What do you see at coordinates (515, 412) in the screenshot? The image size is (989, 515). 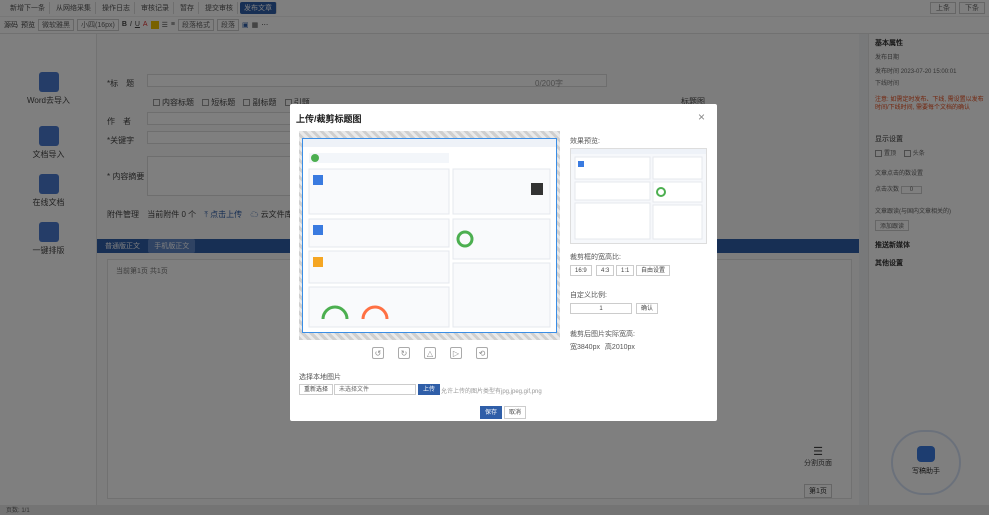 I see `cancel-button: 取消` at bounding box center [515, 412].